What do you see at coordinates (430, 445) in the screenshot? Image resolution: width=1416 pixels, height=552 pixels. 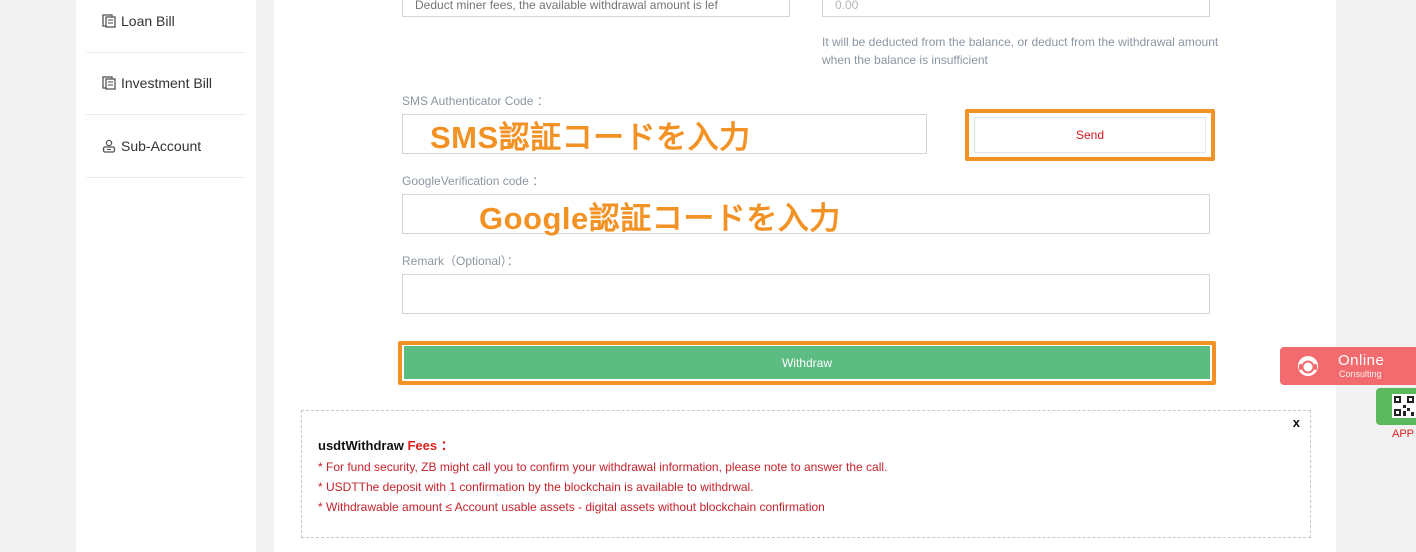 I see `fees-title-highlight: Fees ：` at bounding box center [430, 445].